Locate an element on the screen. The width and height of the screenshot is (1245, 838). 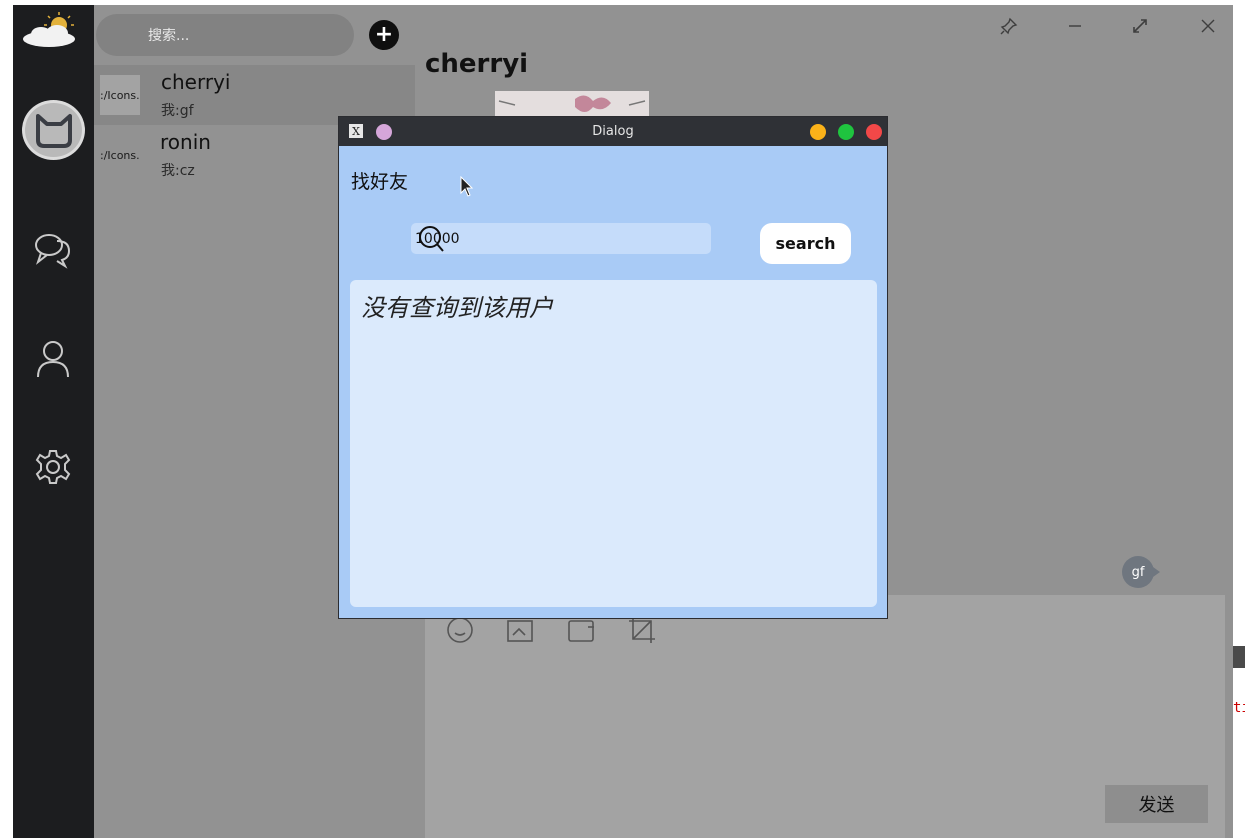
contact-last-message: 我:cz is located at coordinates (178, 171).